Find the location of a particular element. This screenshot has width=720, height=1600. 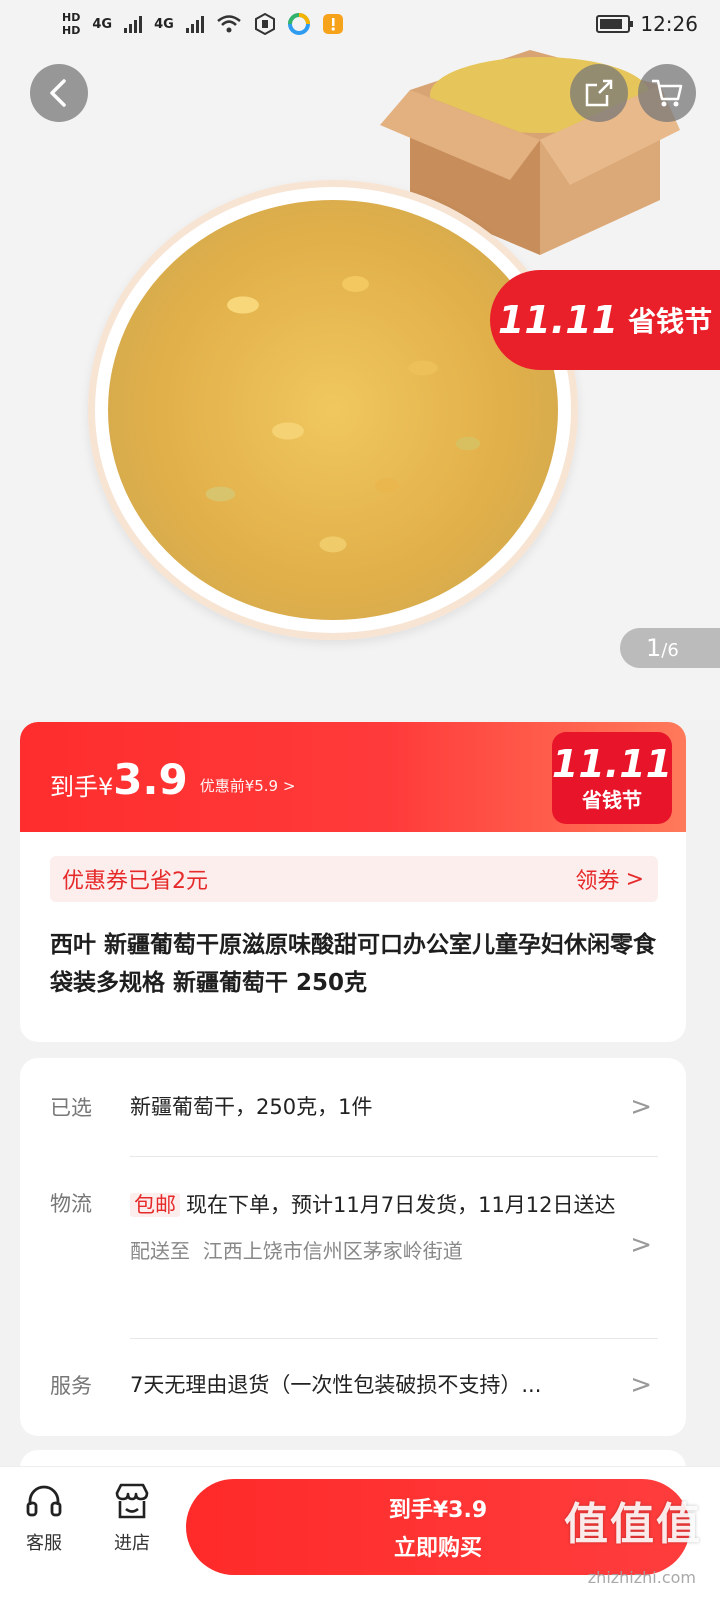

banner-badge-1111: 11.11 省钱节 is located at coordinates (612, 778).